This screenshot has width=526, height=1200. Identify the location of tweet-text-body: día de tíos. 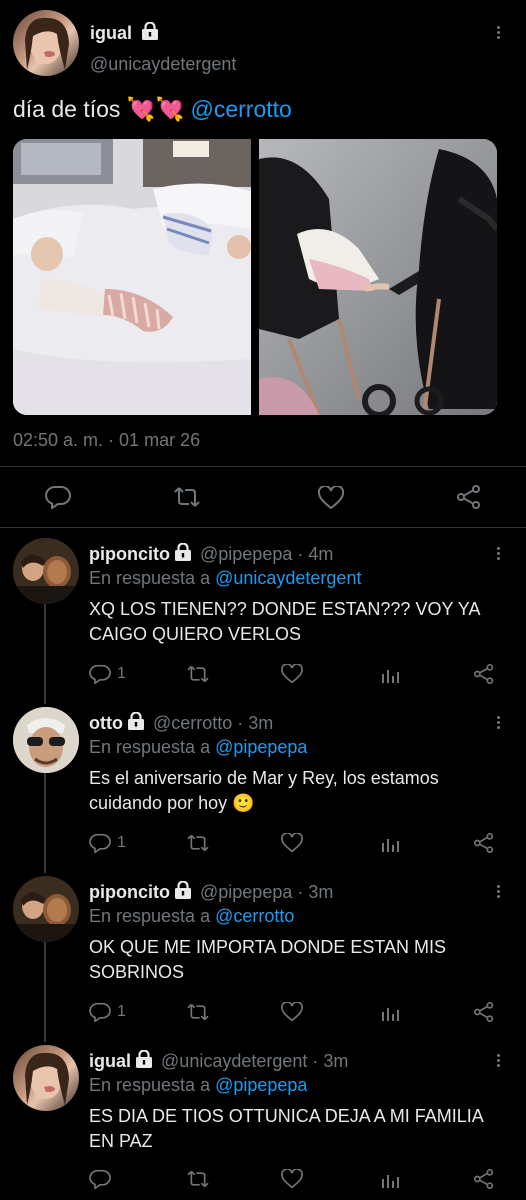
(67, 109).